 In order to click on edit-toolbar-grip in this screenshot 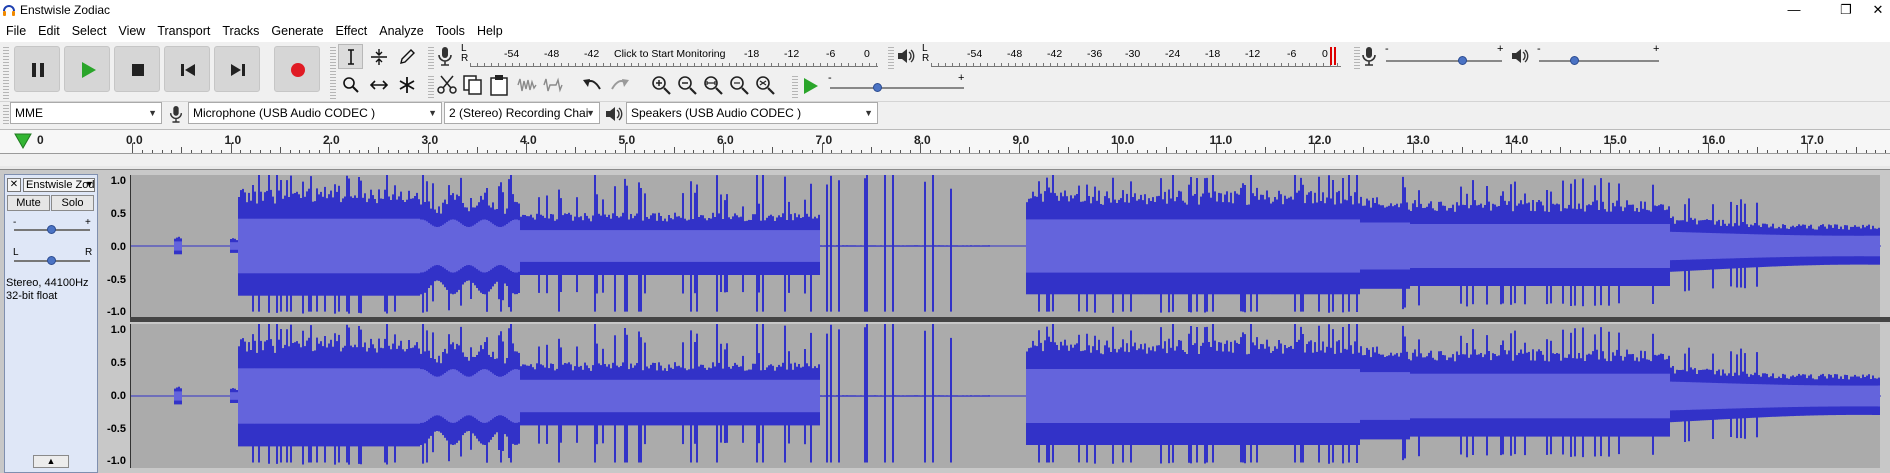, I will do `click(431, 86)`.